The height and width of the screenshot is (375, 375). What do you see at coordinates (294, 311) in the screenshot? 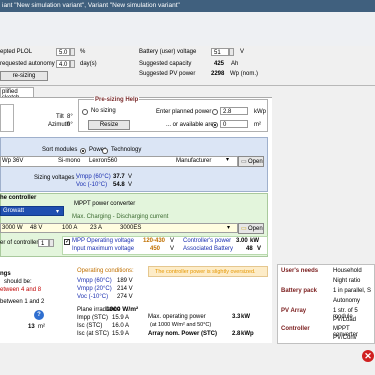
I see `summary-pv-label: PV Array` at bounding box center [294, 311].